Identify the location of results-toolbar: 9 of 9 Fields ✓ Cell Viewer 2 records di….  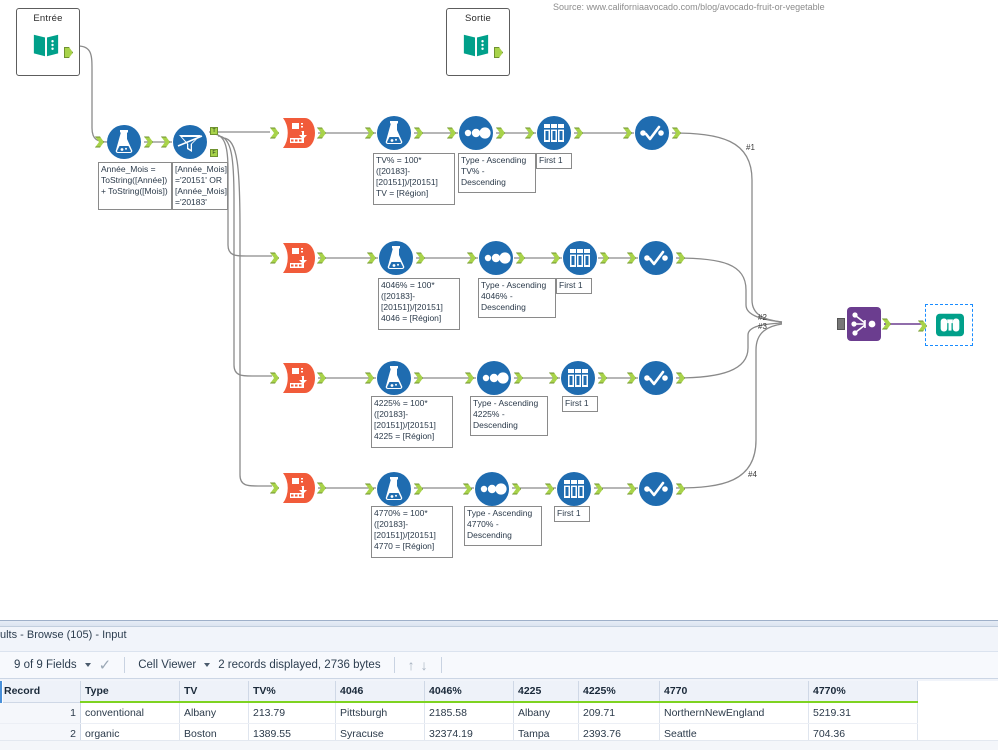
(499, 665).